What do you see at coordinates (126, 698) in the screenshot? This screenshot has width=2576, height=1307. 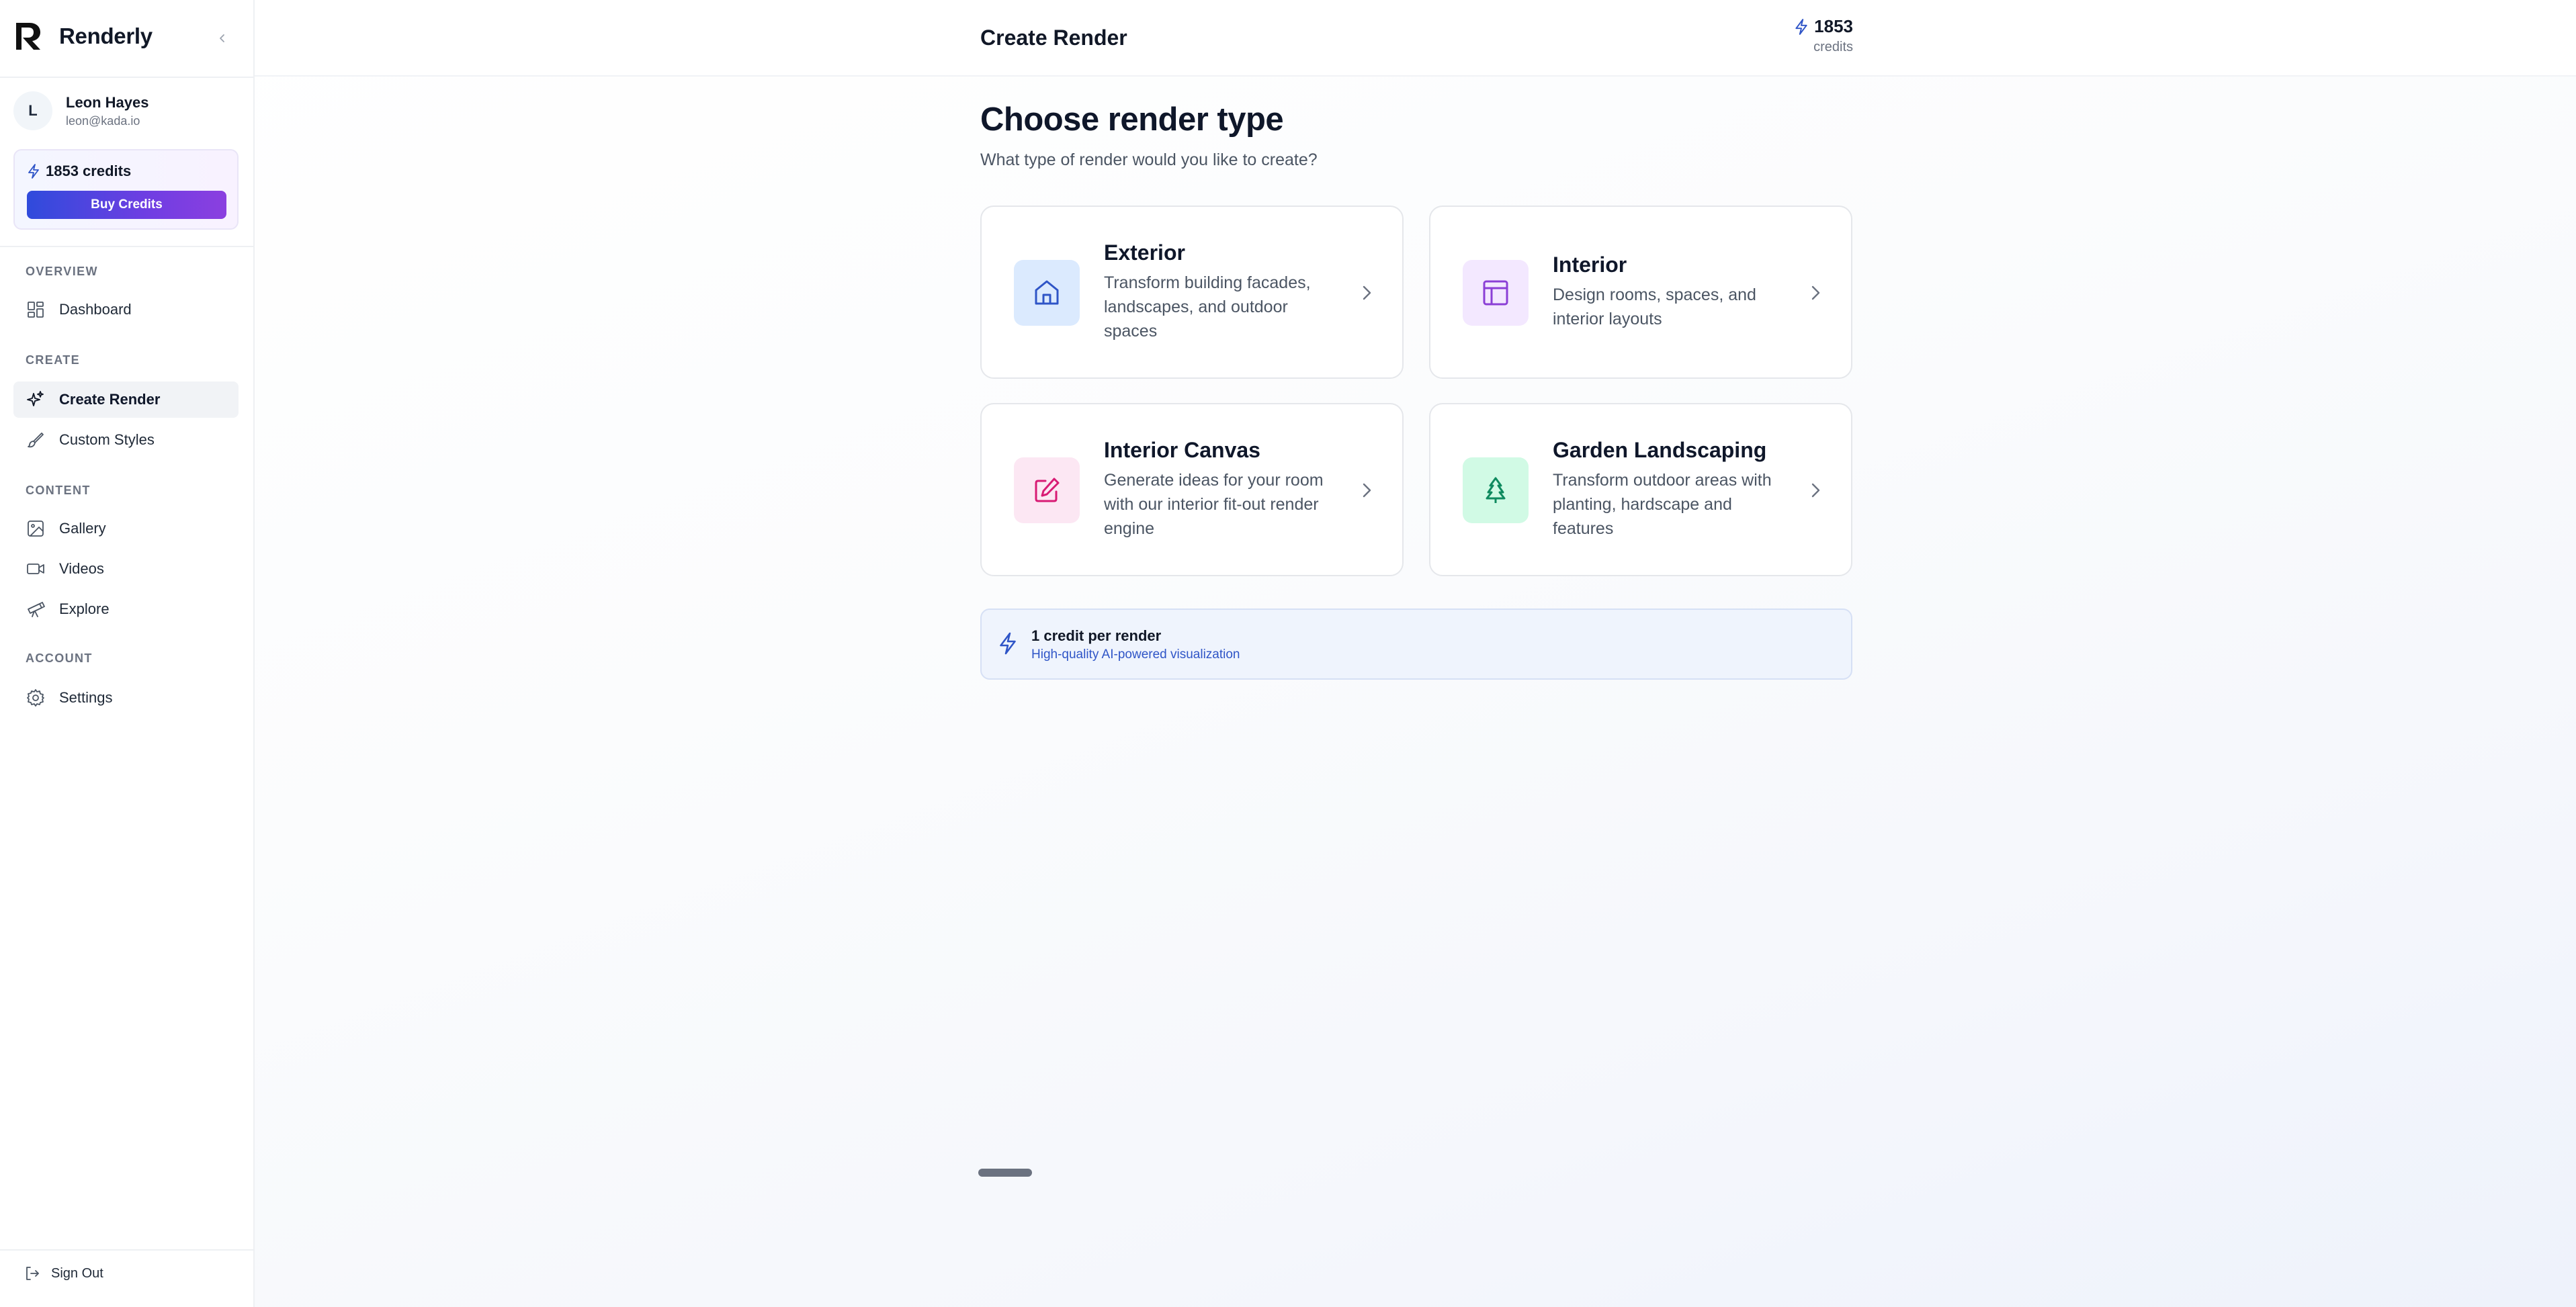 I see `sidebar-item-settings: Settings` at bounding box center [126, 698].